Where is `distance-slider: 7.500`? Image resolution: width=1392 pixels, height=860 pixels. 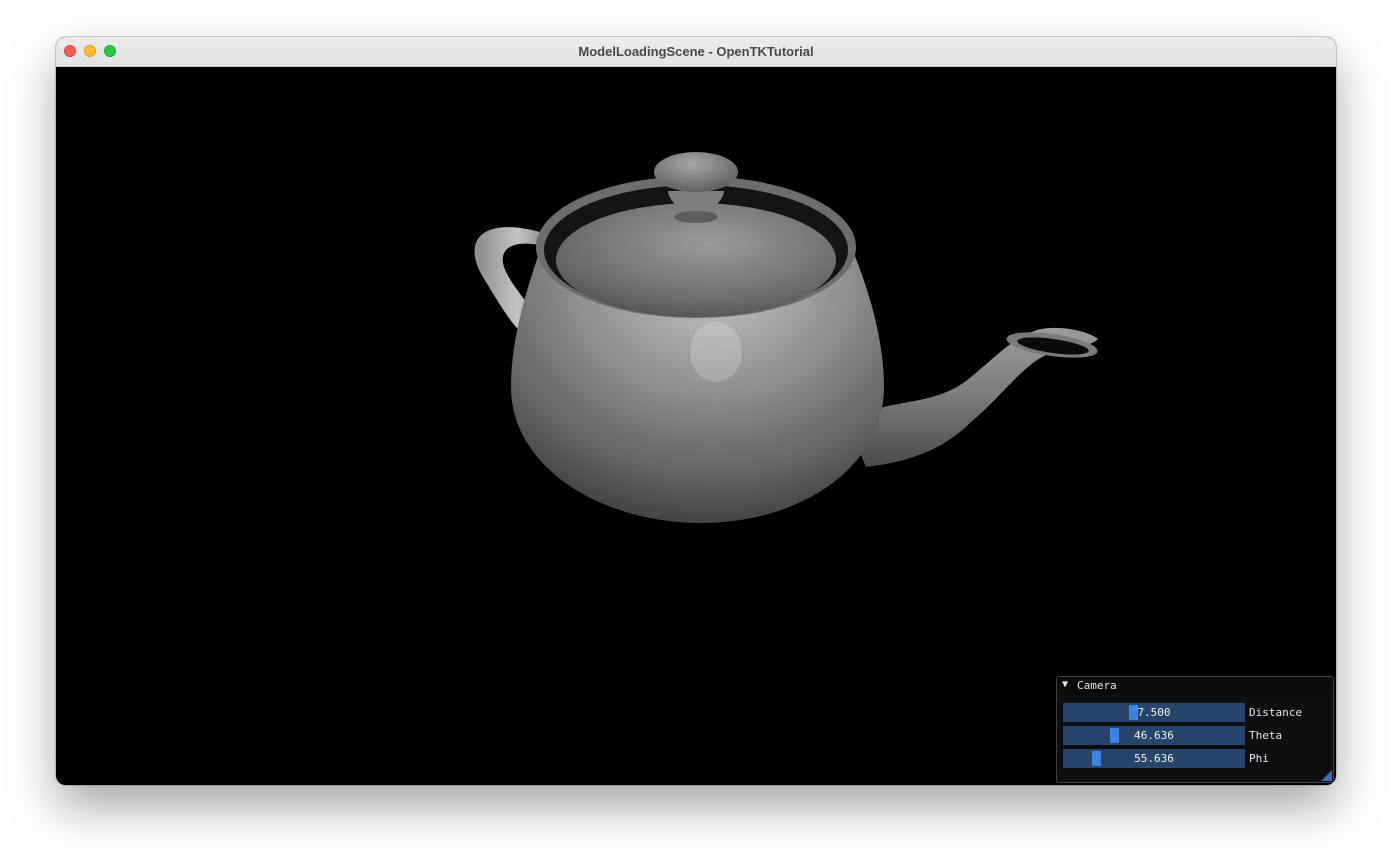 distance-slider: 7.500 is located at coordinates (1154, 712).